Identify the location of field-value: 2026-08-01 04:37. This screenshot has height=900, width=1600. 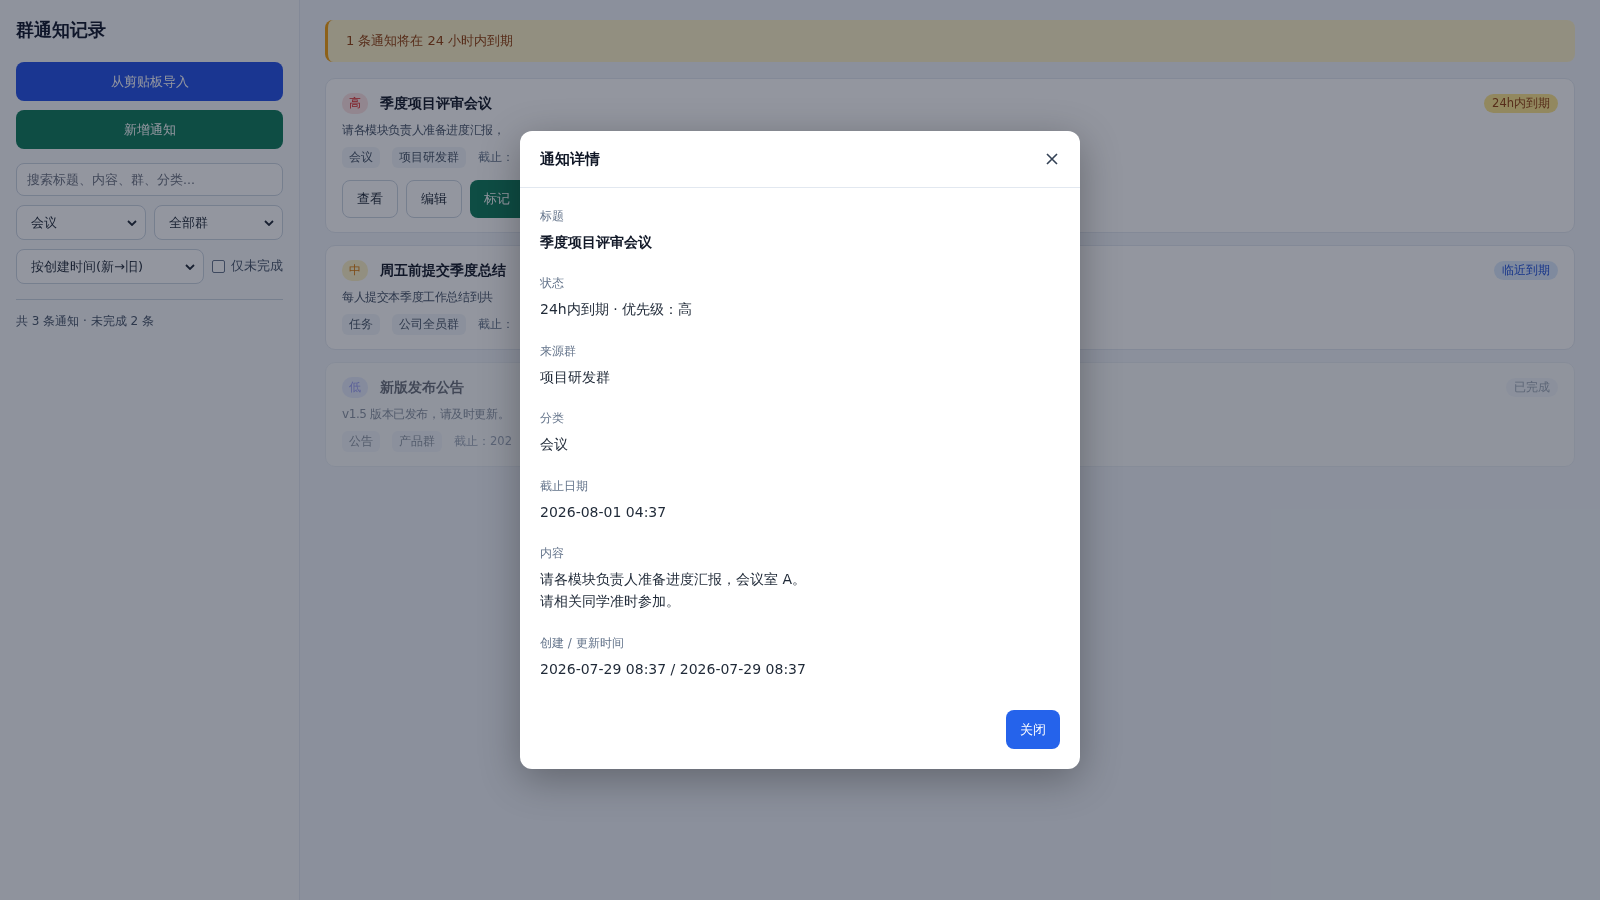
(604, 512).